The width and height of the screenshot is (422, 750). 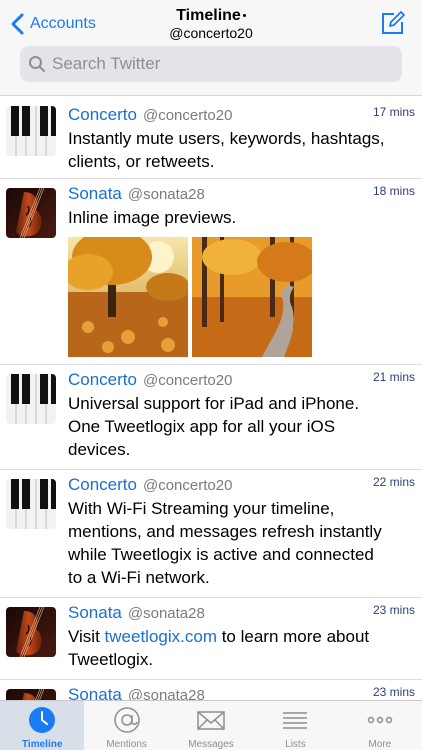 What do you see at coordinates (393, 482) in the screenshot?
I see `tweet-timestamp: 22 mins` at bounding box center [393, 482].